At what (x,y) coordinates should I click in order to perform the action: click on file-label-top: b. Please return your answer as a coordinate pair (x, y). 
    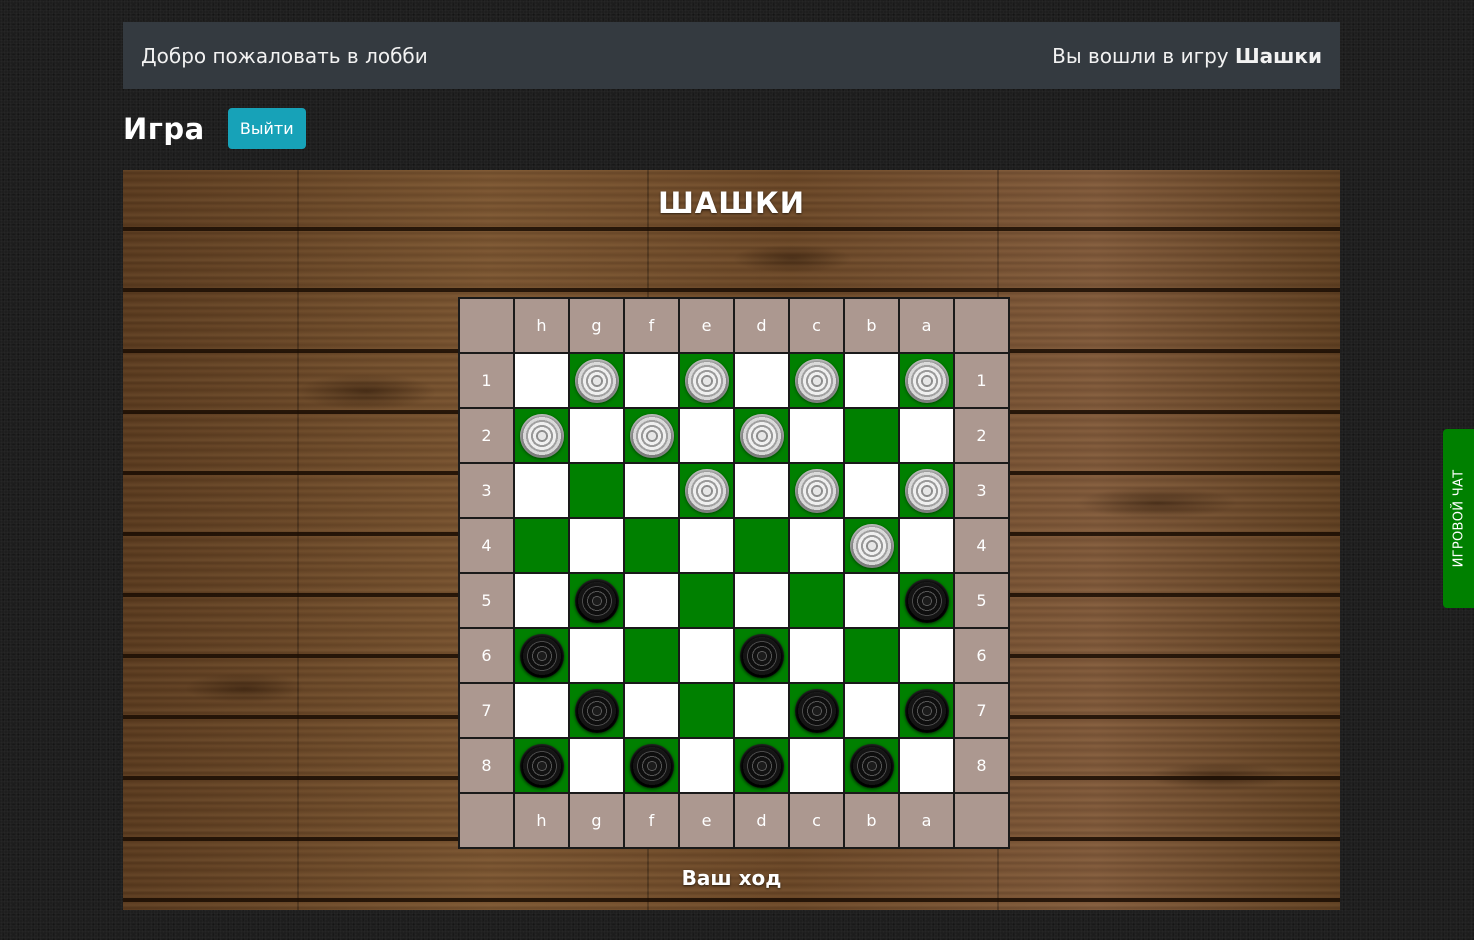
    Looking at the image, I should click on (871, 325).